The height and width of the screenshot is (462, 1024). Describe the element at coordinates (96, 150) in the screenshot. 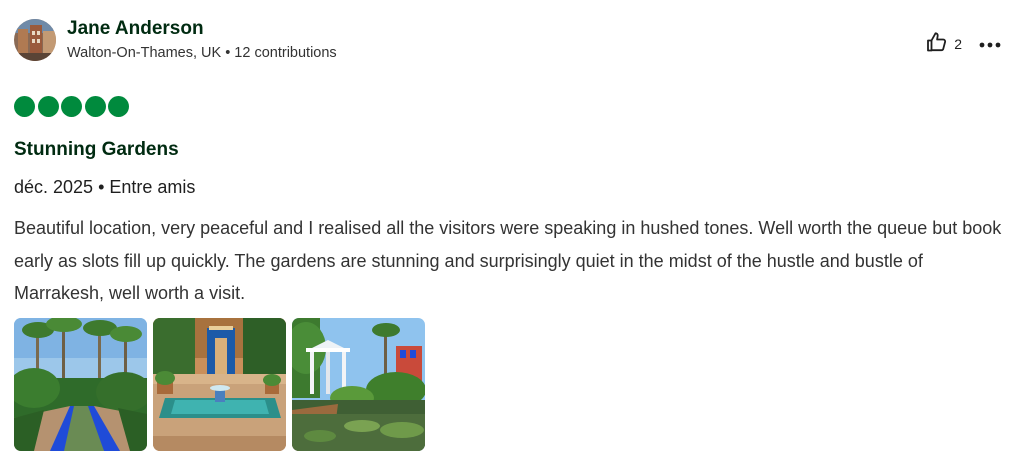

I see `review-title: Stunning Gardens` at that location.